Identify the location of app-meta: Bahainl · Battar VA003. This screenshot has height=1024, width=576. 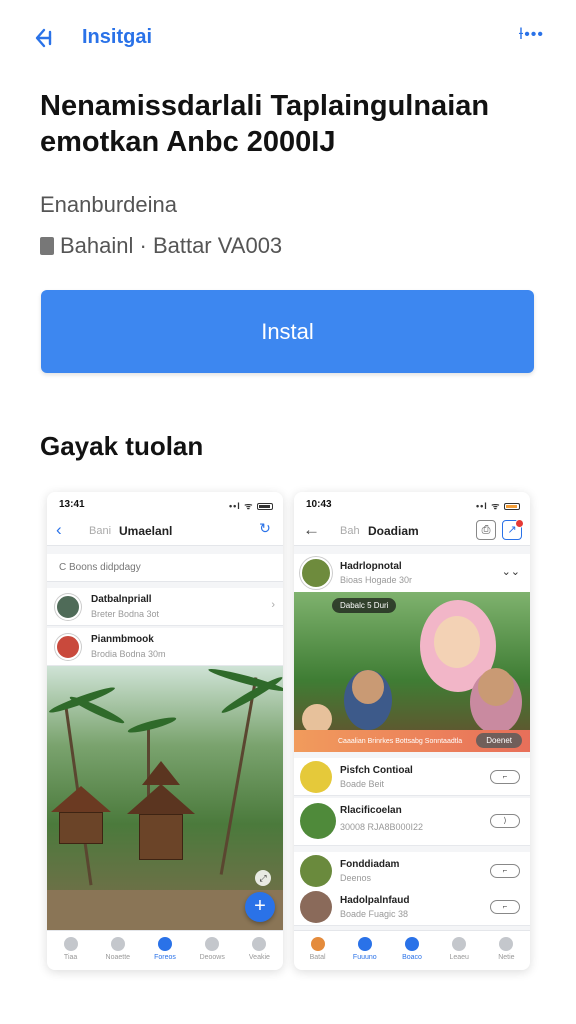
(161, 246).